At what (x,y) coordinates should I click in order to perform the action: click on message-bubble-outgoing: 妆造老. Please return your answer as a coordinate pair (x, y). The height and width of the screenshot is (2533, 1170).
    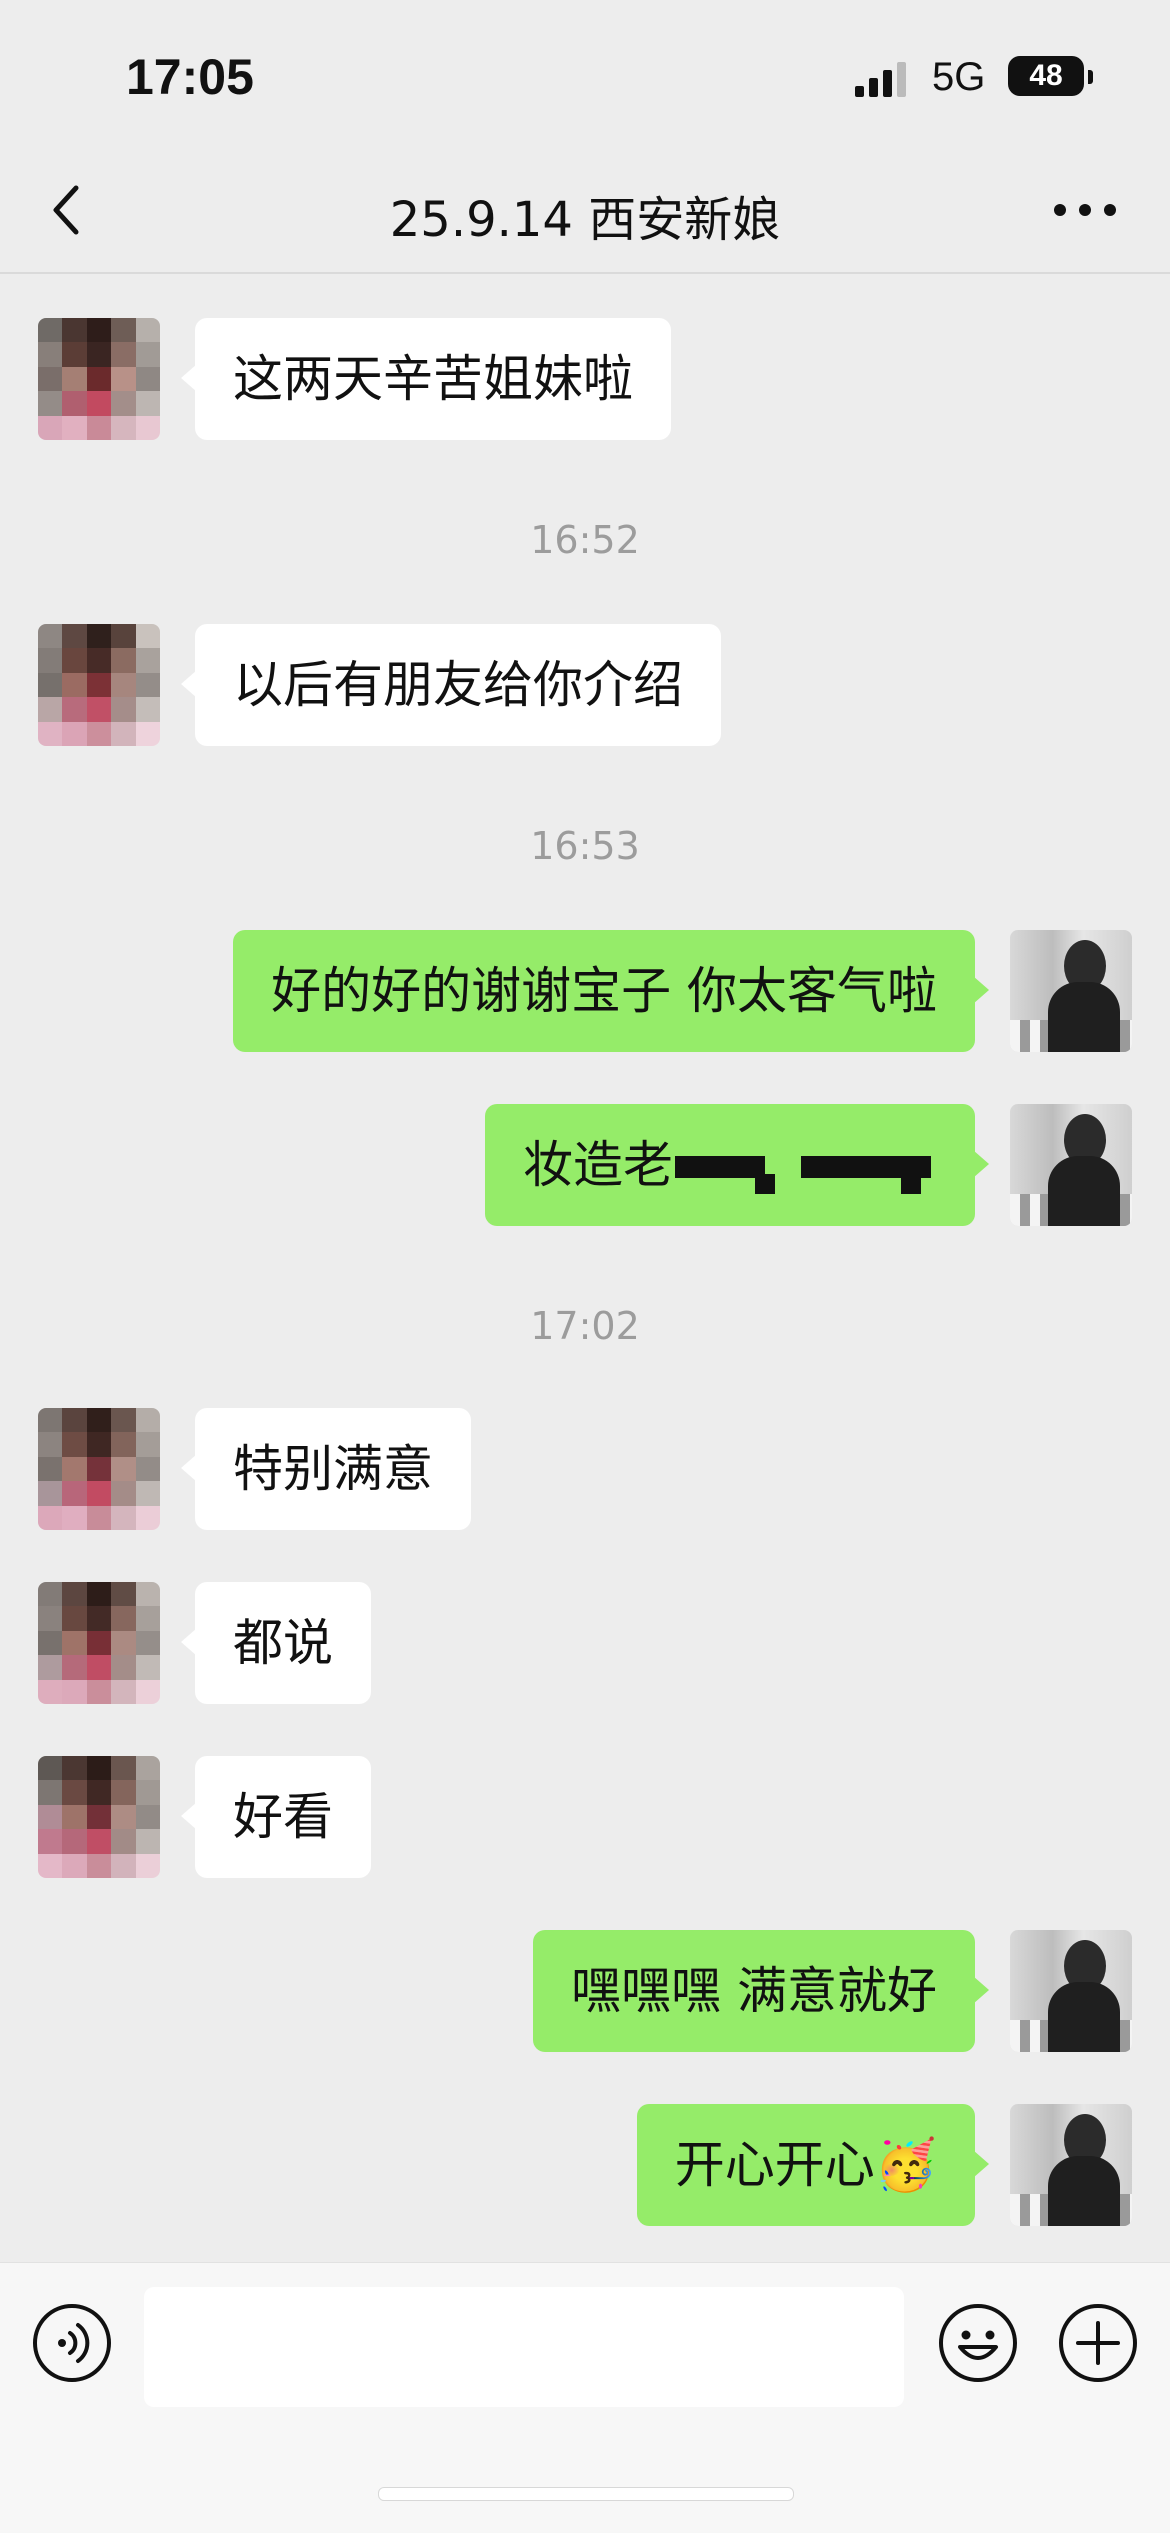
    Looking at the image, I should click on (737, 1165).